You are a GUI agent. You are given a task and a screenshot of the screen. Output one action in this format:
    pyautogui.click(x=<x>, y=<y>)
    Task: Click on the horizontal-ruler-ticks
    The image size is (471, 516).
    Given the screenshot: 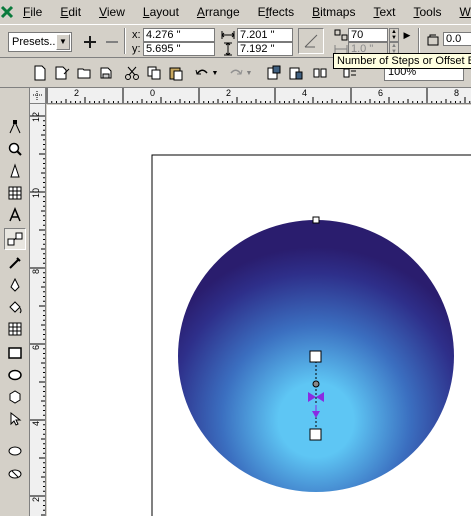 What is the action you would take?
    pyautogui.click(x=258, y=95)
    